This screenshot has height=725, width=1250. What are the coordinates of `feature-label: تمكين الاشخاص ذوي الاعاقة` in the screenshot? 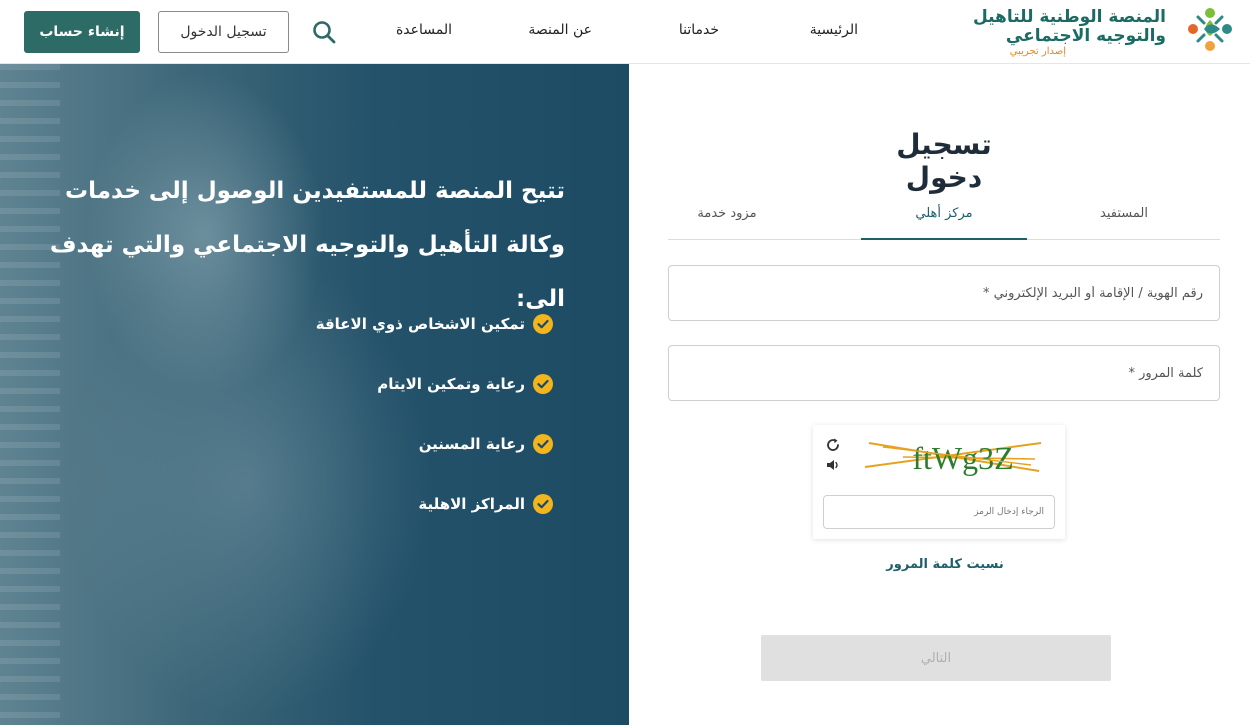 It's located at (420, 324).